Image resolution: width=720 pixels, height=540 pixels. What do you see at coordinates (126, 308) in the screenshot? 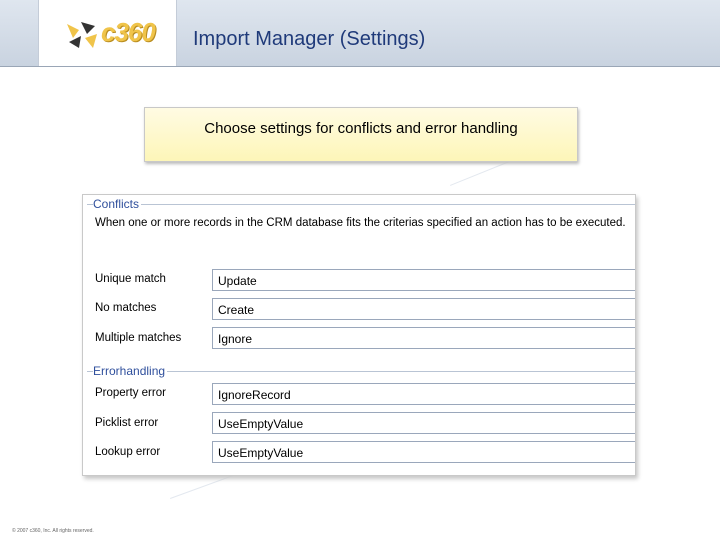
I see `no-matches-label: No matches` at bounding box center [126, 308].